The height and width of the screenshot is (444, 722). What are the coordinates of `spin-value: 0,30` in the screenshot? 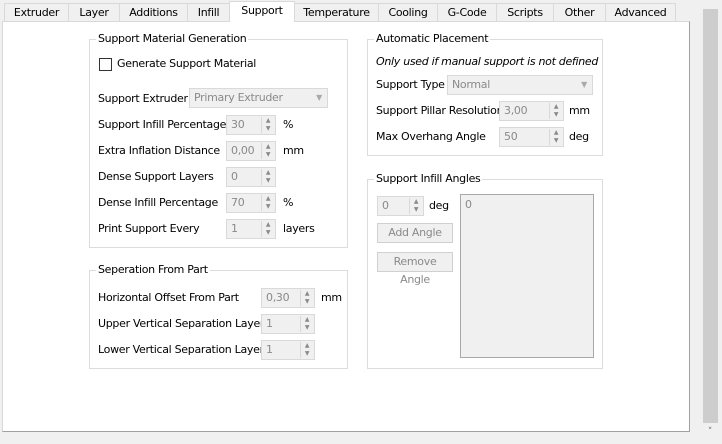 It's located at (278, 297).